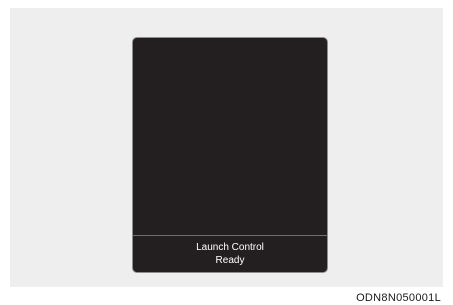 The image size is (453, 305). I want to click on figure-code: ODN8N050001L, so click(398, 298).